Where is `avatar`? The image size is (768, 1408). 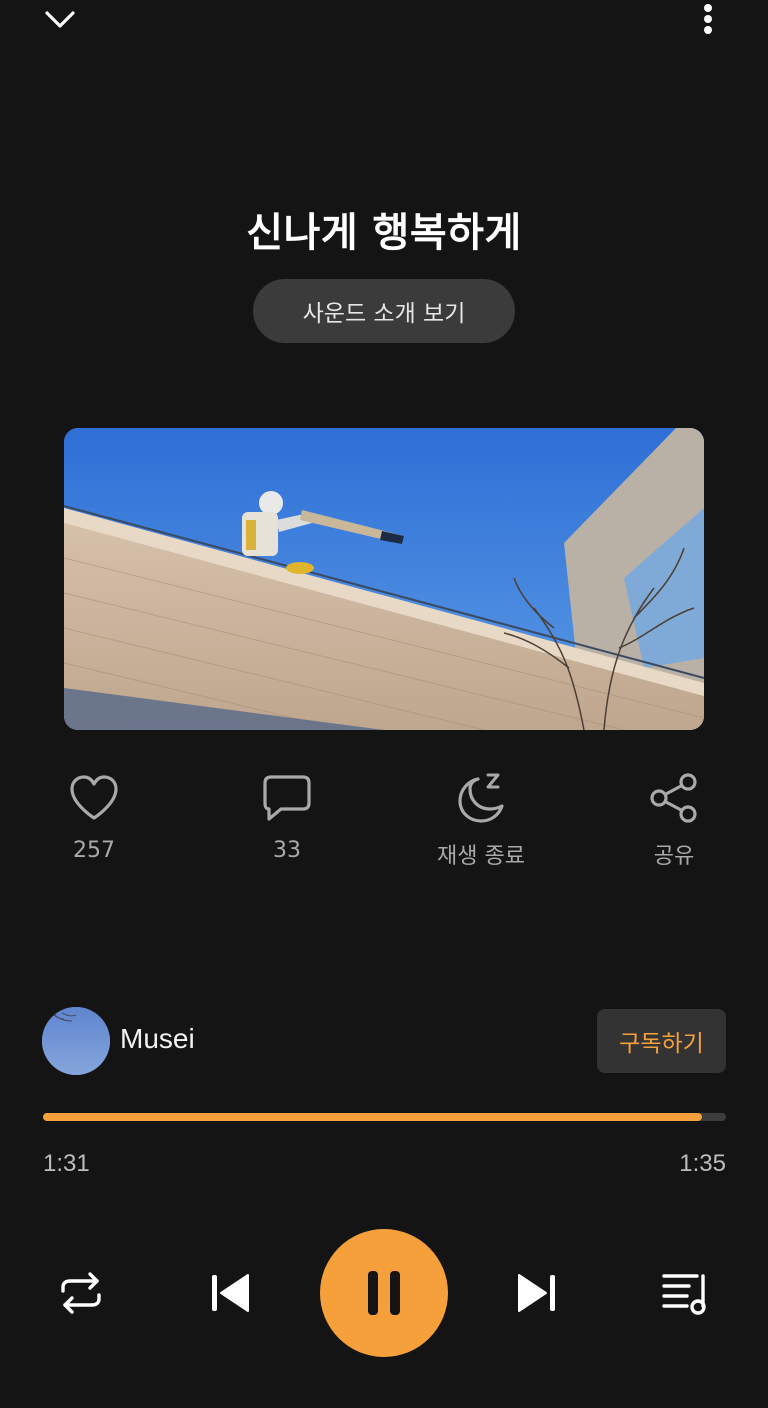
avatar is located at coordinates (76, 1041).